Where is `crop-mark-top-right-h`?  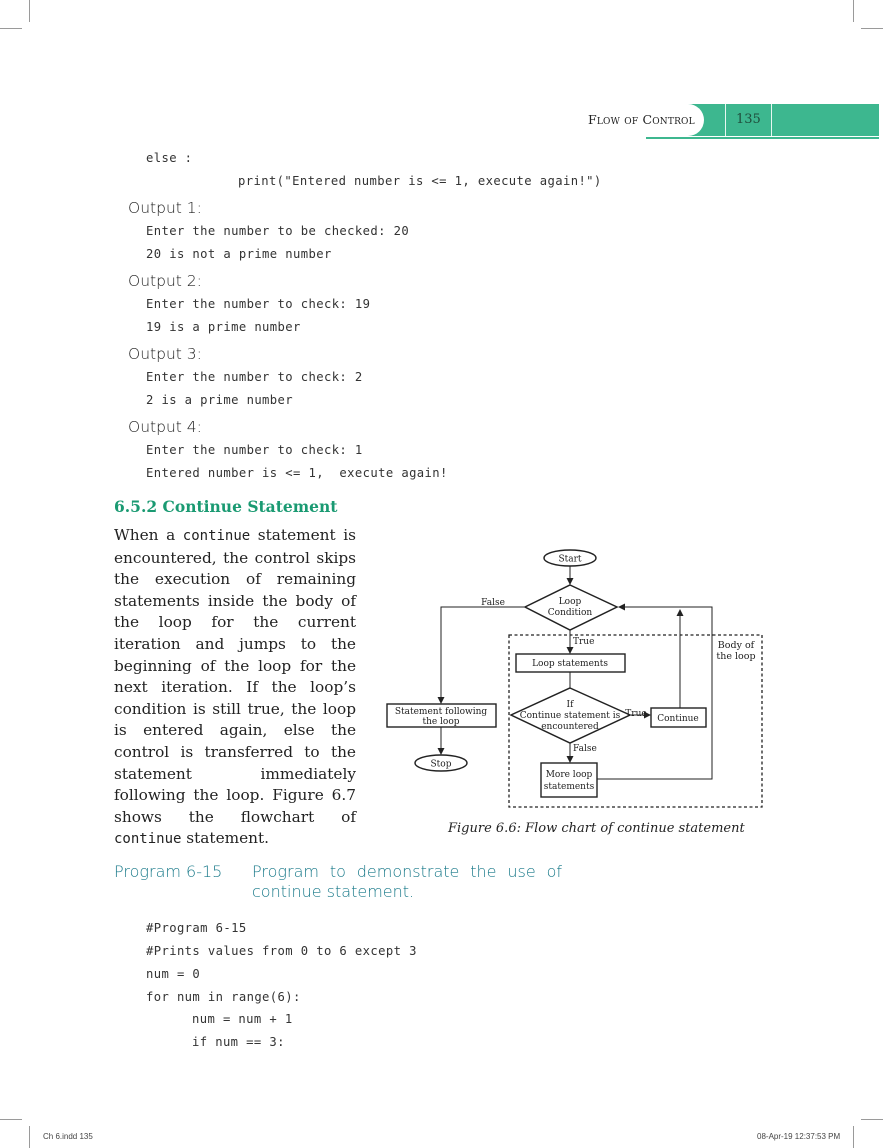
crop-mark-top-right-h is located at coordinates (872, 28).